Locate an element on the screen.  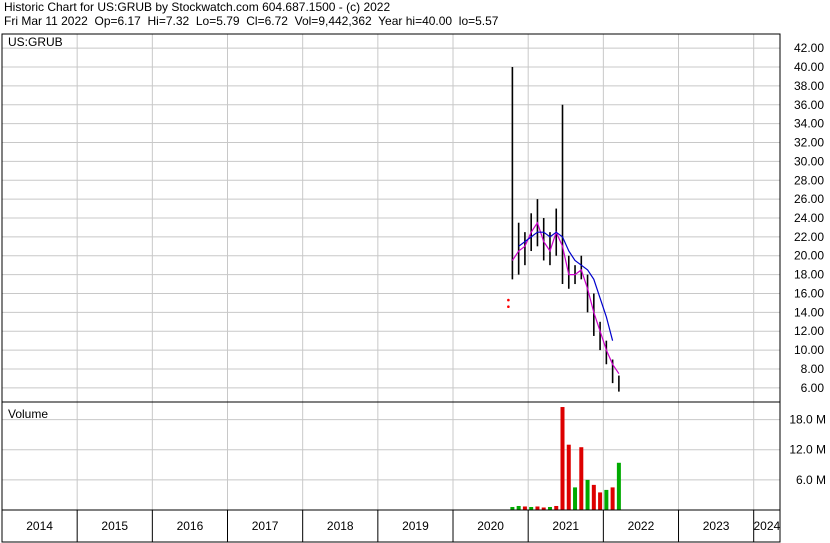
volume-tick-label: 6.0 M is located at coordinates (811, 480).